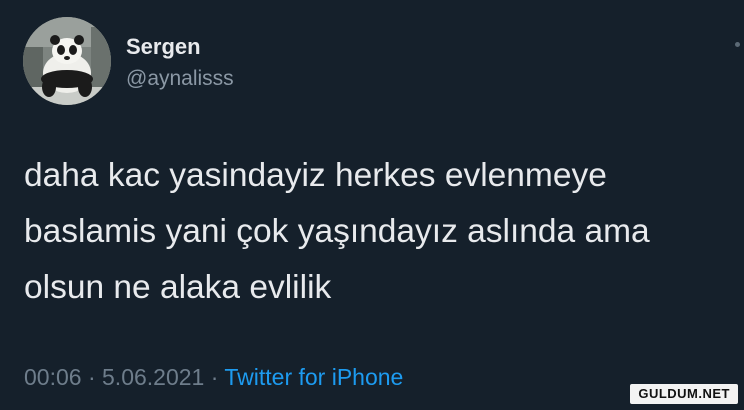  What do you see at coordinates (53, 377) in the screenshot?
I see `tweet-time: 00:06` at bounding box center [53, 377].